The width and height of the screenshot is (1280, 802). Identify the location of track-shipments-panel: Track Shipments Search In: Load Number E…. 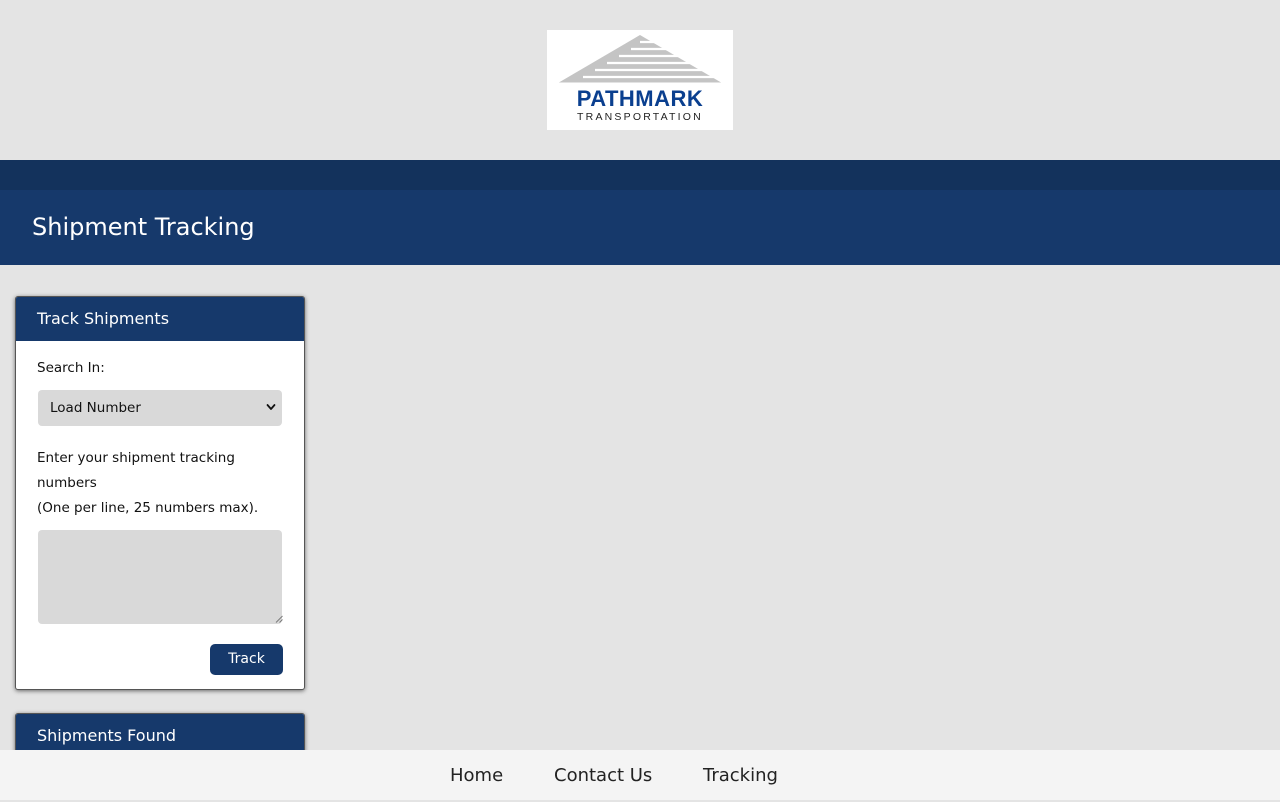
(160, 493).